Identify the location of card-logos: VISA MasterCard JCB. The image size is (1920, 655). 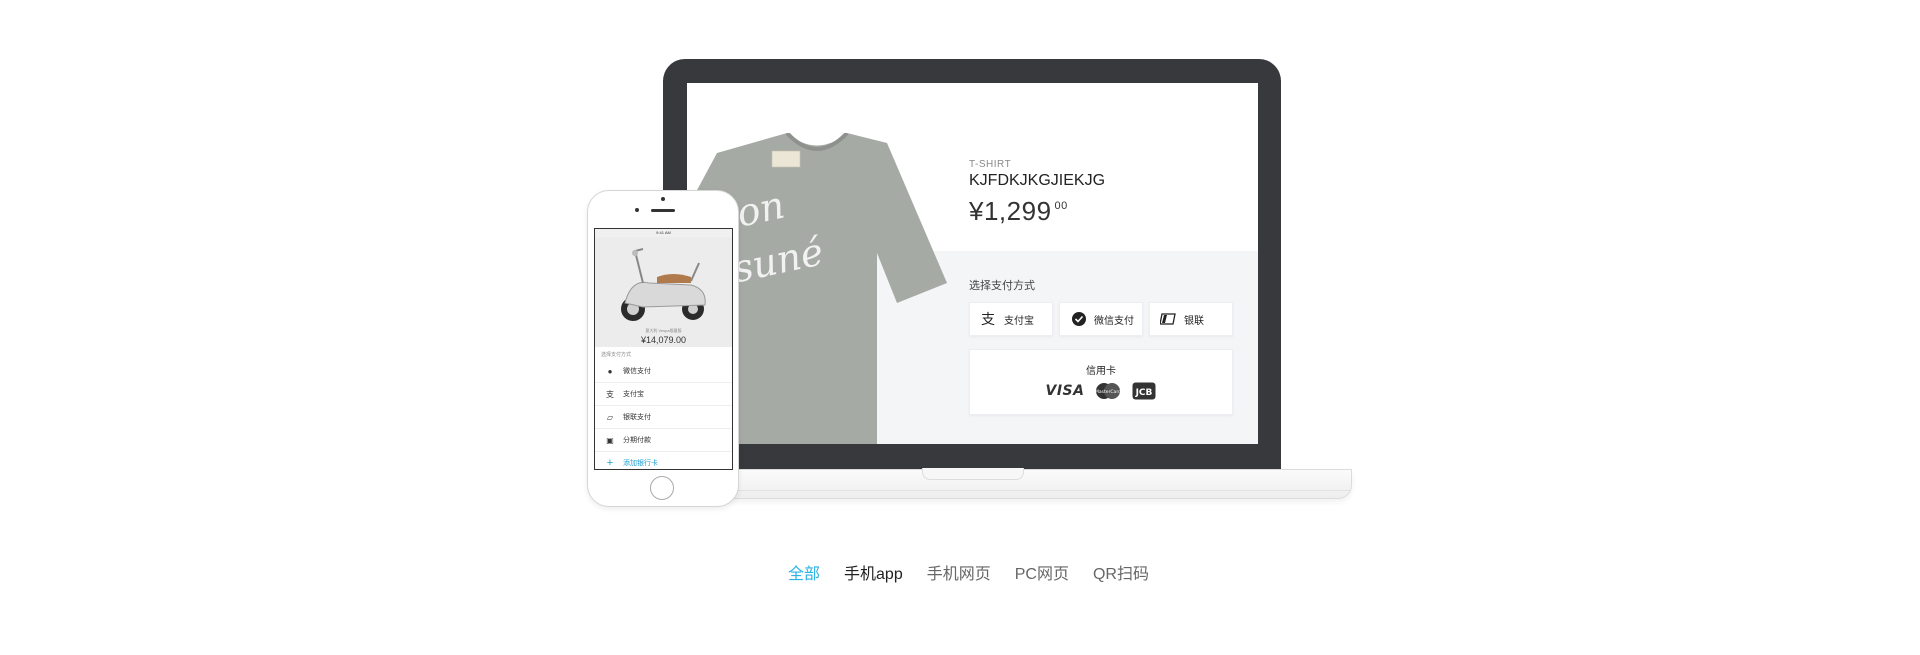
(1101, 391).